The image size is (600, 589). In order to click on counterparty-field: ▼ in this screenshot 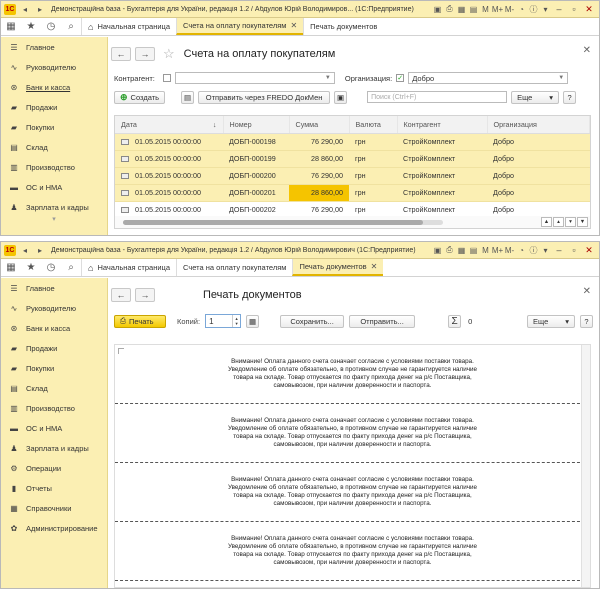, I will do `click(254, 78)`.